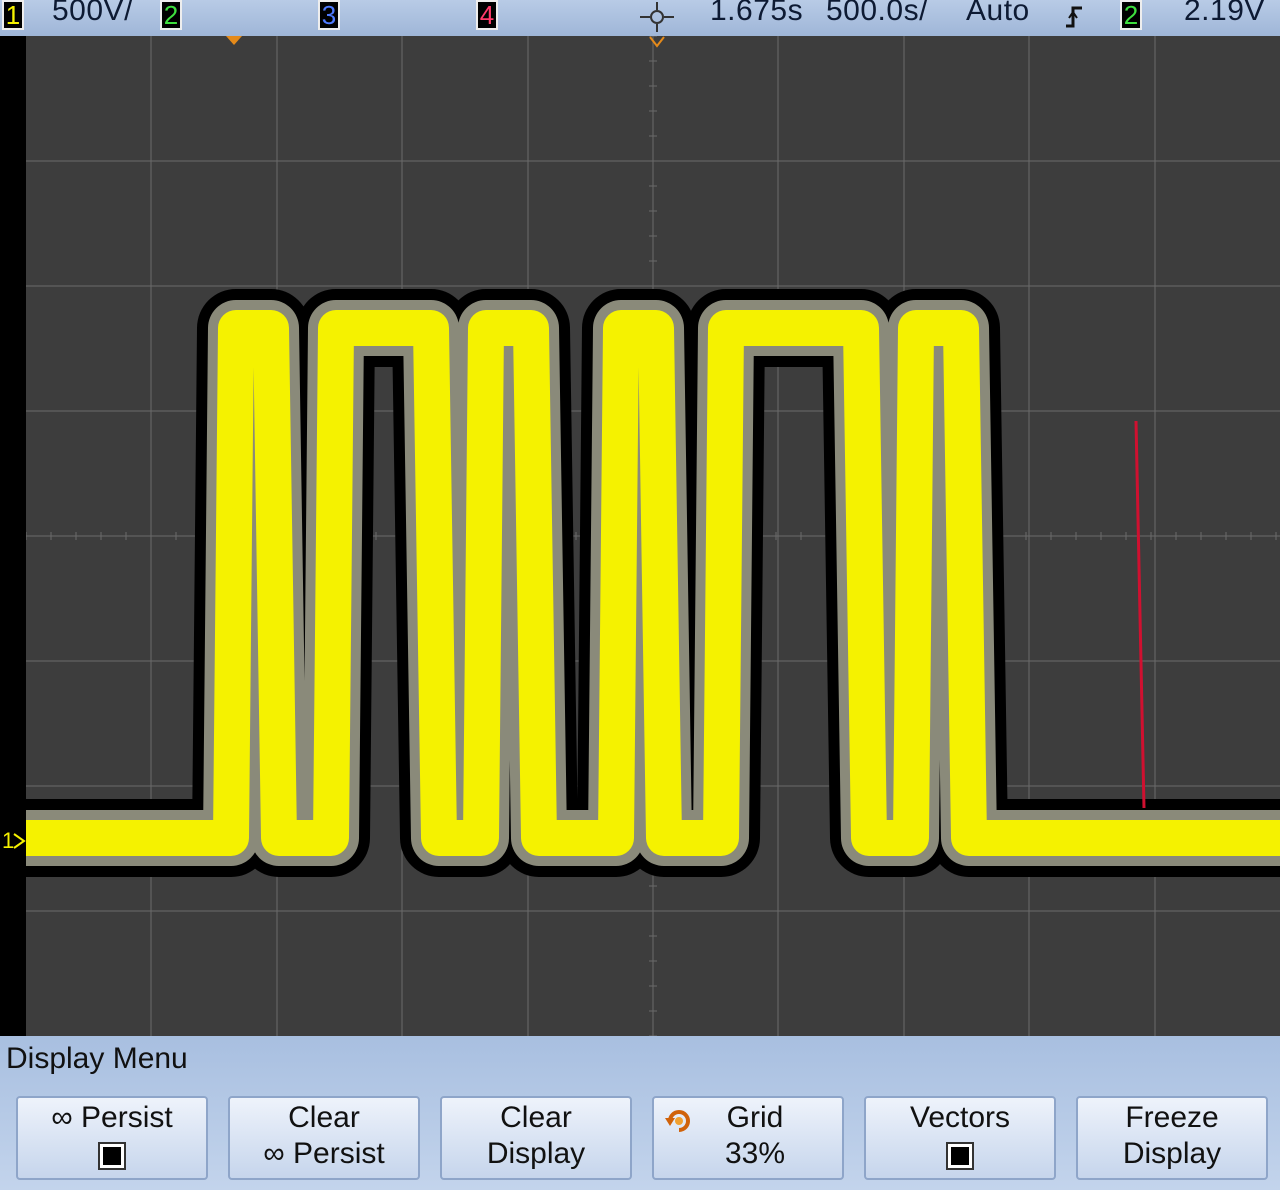  Describe the element at coordinates (234, 40) in the screenshot. I see `time-reference-marker` at that location.